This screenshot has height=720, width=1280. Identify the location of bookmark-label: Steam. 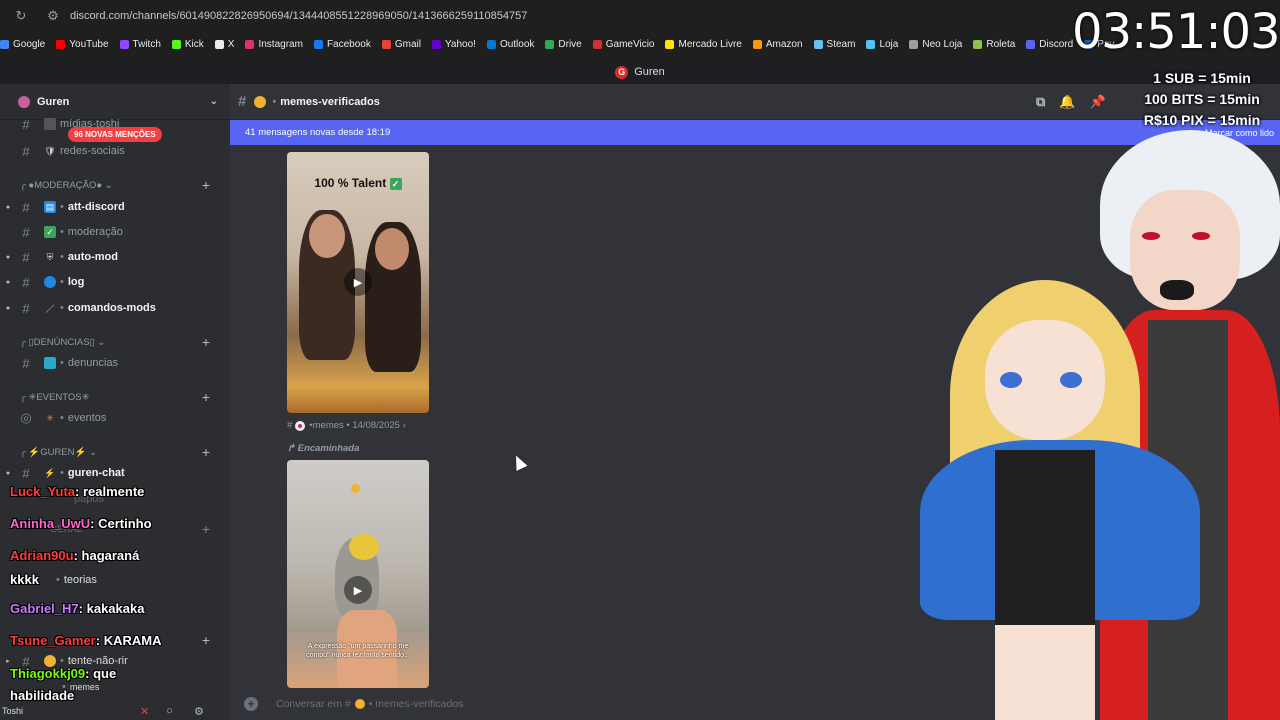
(841, 44).